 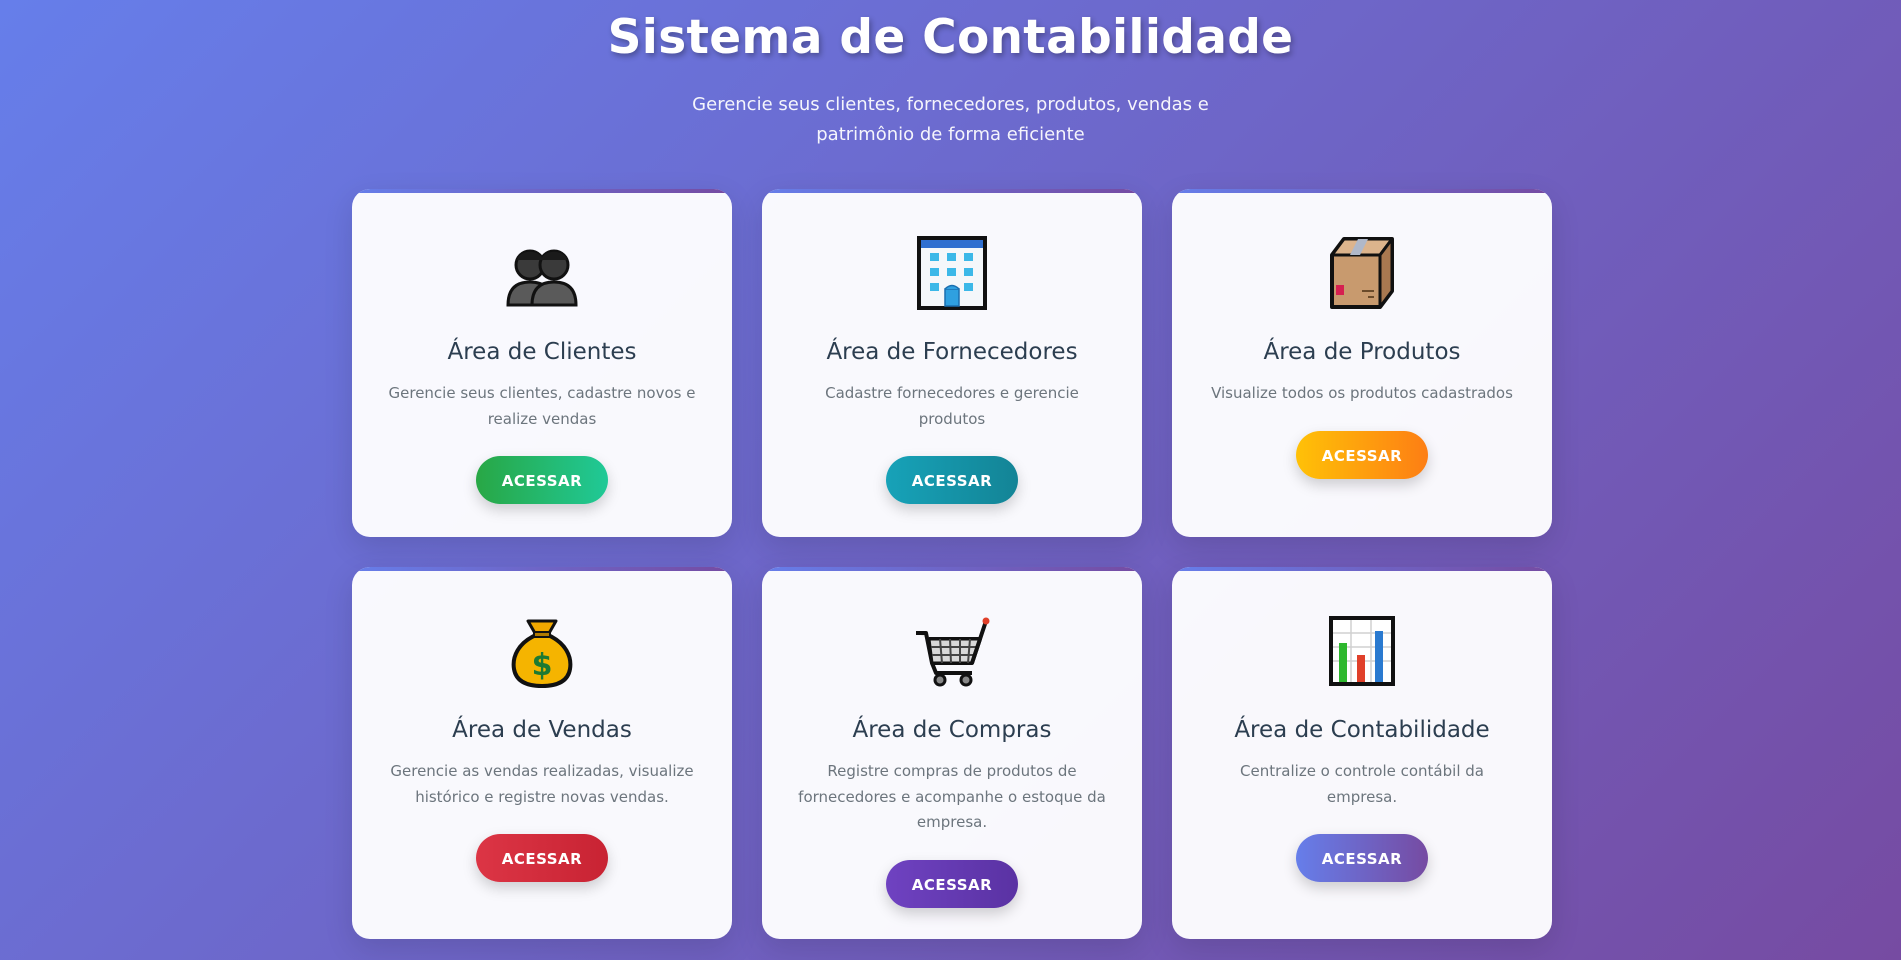 What do you see at coordinates (542, 480) in the screenshot?
I see `acessar-clientes-button: ACESSAR` at bounding box center [542, 480].